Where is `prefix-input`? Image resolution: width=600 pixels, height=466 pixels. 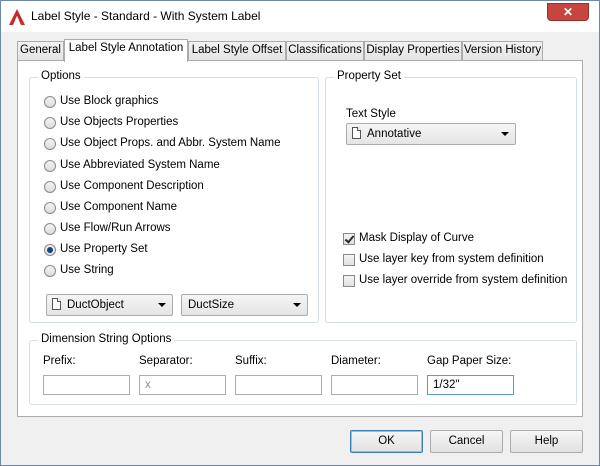 prefix-input is located at coordinates (86, 385).